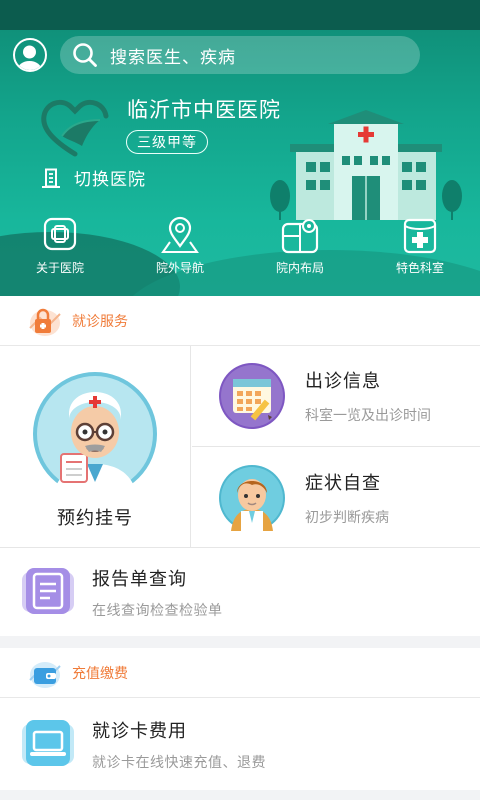  I want to click on laptop-card-icon, so click(48, 743).